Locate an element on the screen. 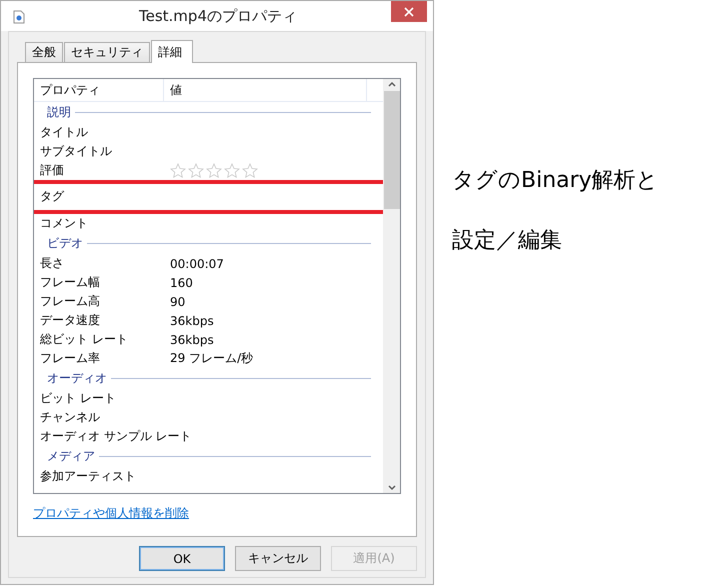 The image size is (721, 587). group-heading: ビデオ is located at coordinates (65, 243).